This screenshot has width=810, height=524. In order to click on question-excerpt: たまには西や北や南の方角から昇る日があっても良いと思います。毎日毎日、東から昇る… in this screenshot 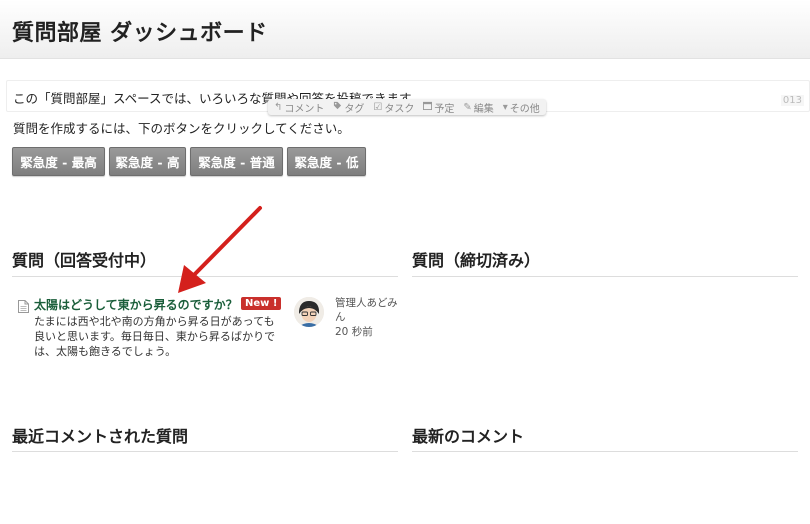, I will do `click(155, 336)`.